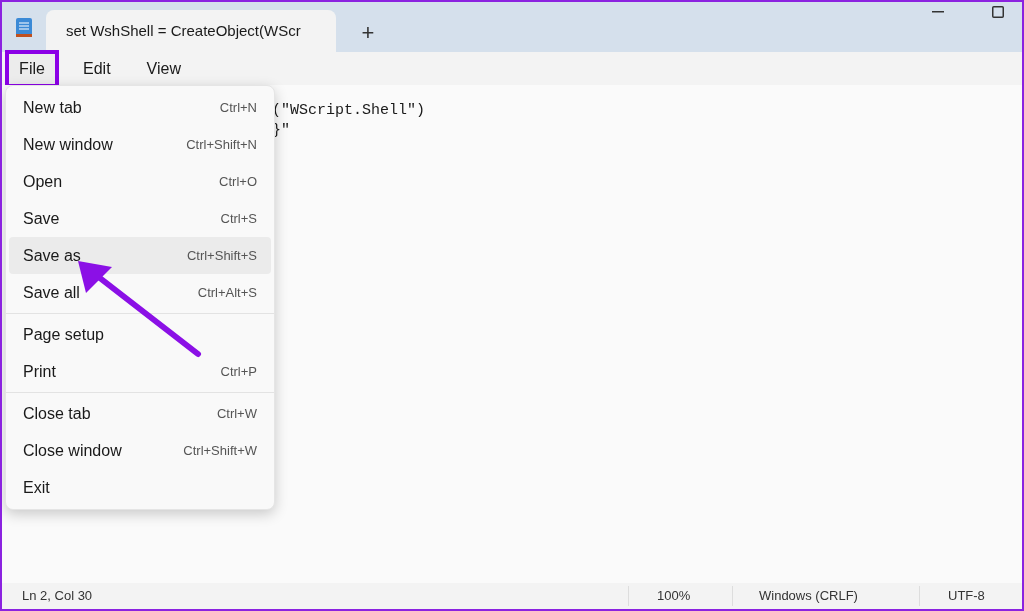  I want to click on cursor-position: Ln 2, Col 30, so click(57, 596).